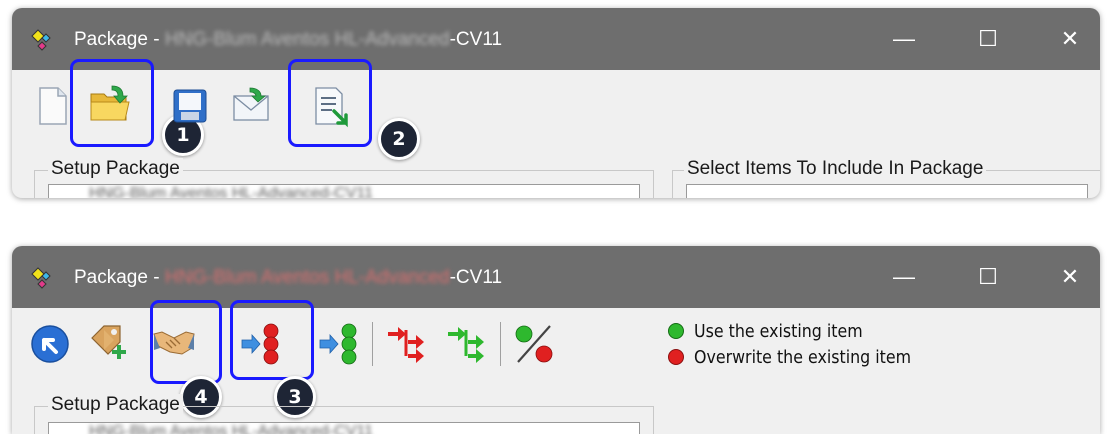  What do you see at coordinates (190, 106) in the screenshot?
I see `save-icon` at bounding box center [190, 106].